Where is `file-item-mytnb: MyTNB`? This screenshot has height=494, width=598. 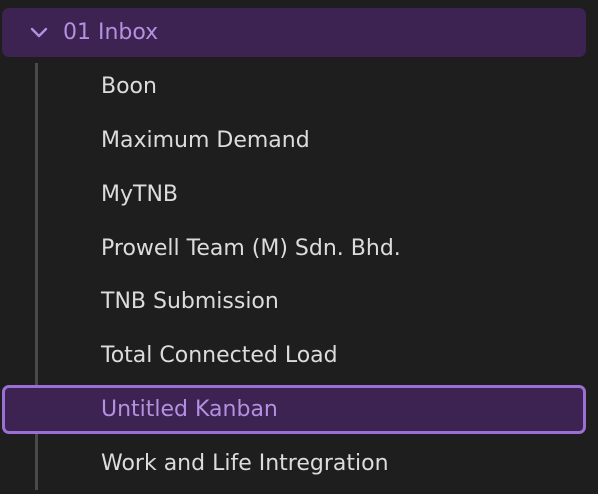
file-item-mytnb: MyTNB is located at coordinates (294, 194).